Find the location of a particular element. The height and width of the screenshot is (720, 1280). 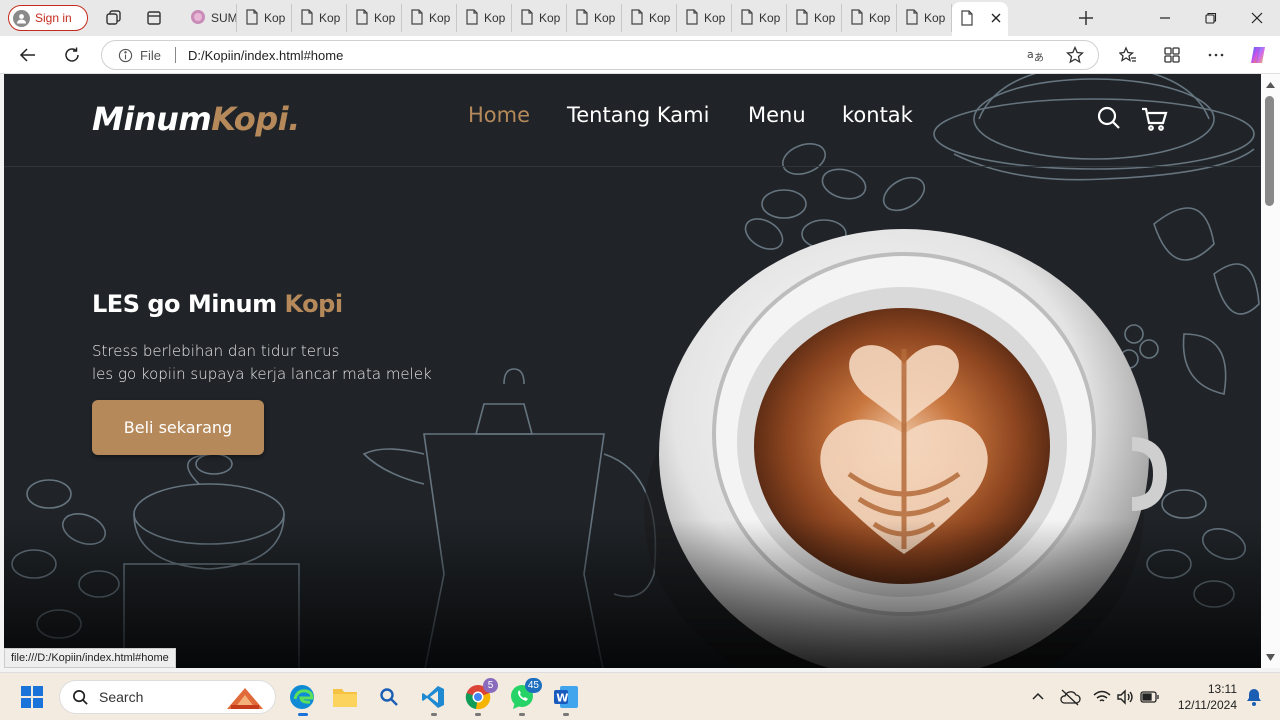

tab-label: SUM is located at coordinates (224, 18).